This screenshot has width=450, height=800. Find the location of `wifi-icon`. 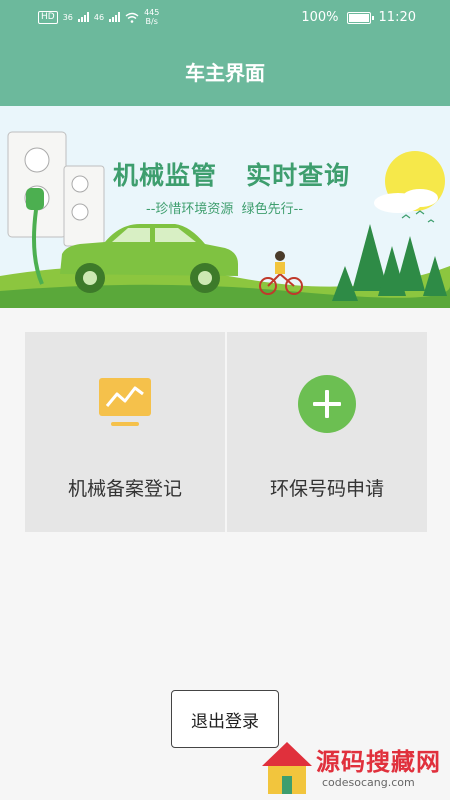

wifi-icon is located at coordinates (132, 17).